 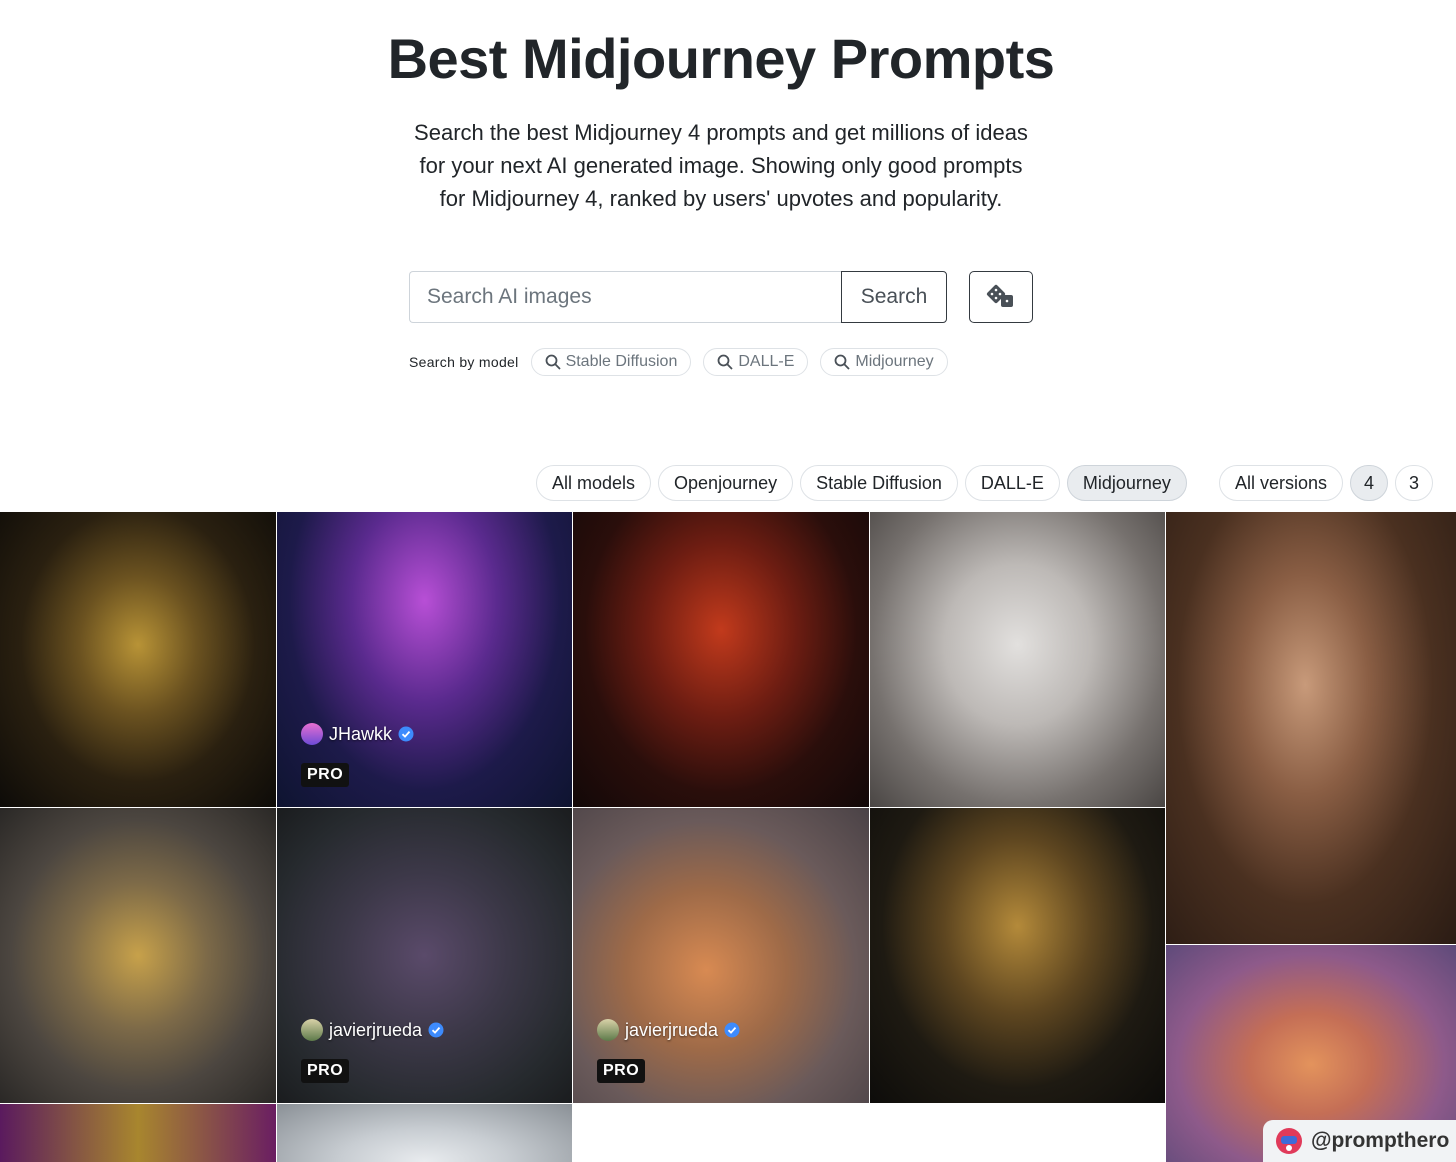 What do you see at coordinates (1380, 1140) in the screenshot?
I see `watermark-text: @prompthero` at bounding box center [1380, 1140].